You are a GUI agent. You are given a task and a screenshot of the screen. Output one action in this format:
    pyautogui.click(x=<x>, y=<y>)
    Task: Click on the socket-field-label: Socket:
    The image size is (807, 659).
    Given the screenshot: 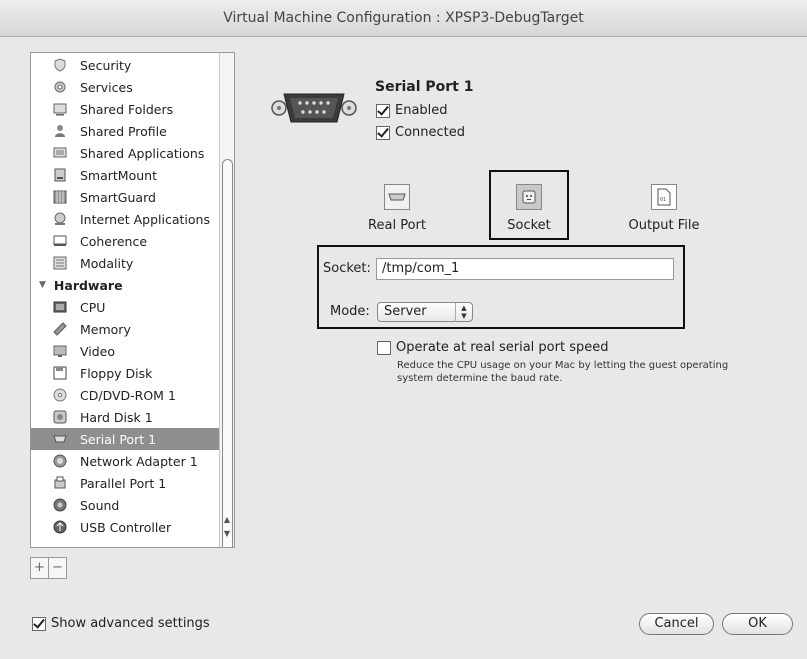 What is the action you would take?
    pyautogui.click(x=347, y=268)
    